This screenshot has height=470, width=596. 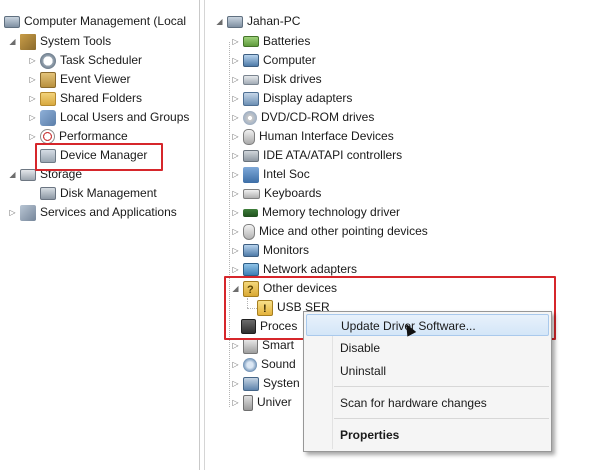 I want to click on clock-icon, so click(x=48, y=60).